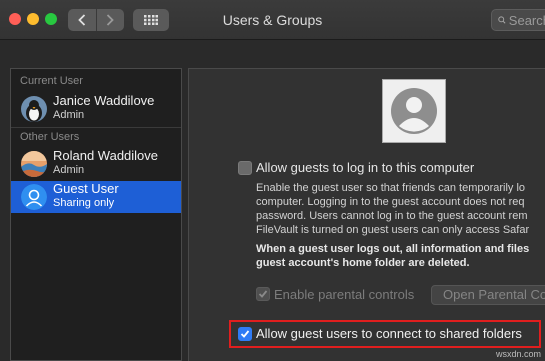 The width and height of the screenshot is (545, 361). Describe the element at coordinates (96, 109) in the screenshot. I see `user-item-janice: Janice Waddilove Admin` at that location.